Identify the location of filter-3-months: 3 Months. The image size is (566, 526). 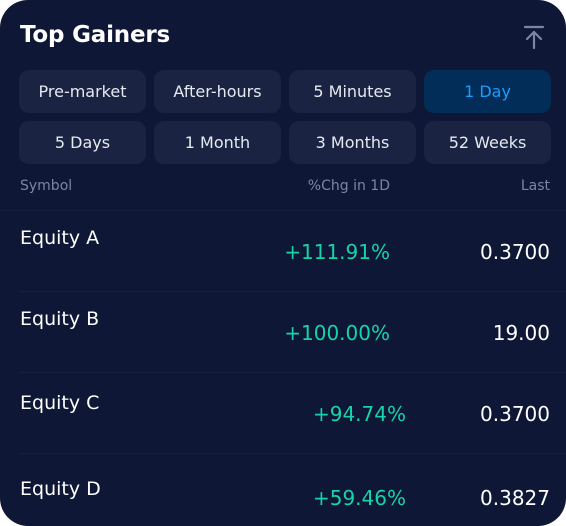
(352, 142).